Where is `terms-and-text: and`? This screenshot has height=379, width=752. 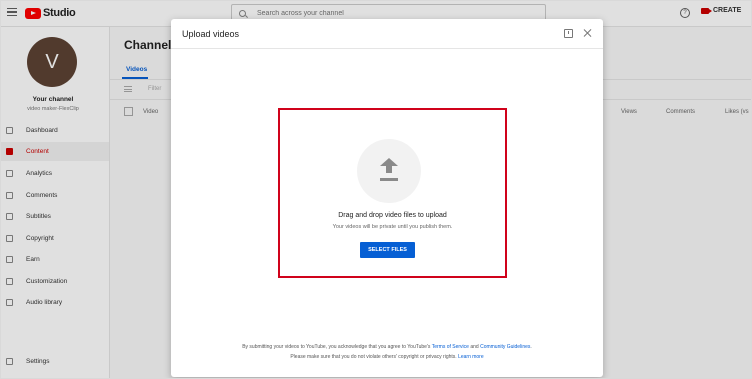 terms-and-text: and is located at coordinates (474, 347).